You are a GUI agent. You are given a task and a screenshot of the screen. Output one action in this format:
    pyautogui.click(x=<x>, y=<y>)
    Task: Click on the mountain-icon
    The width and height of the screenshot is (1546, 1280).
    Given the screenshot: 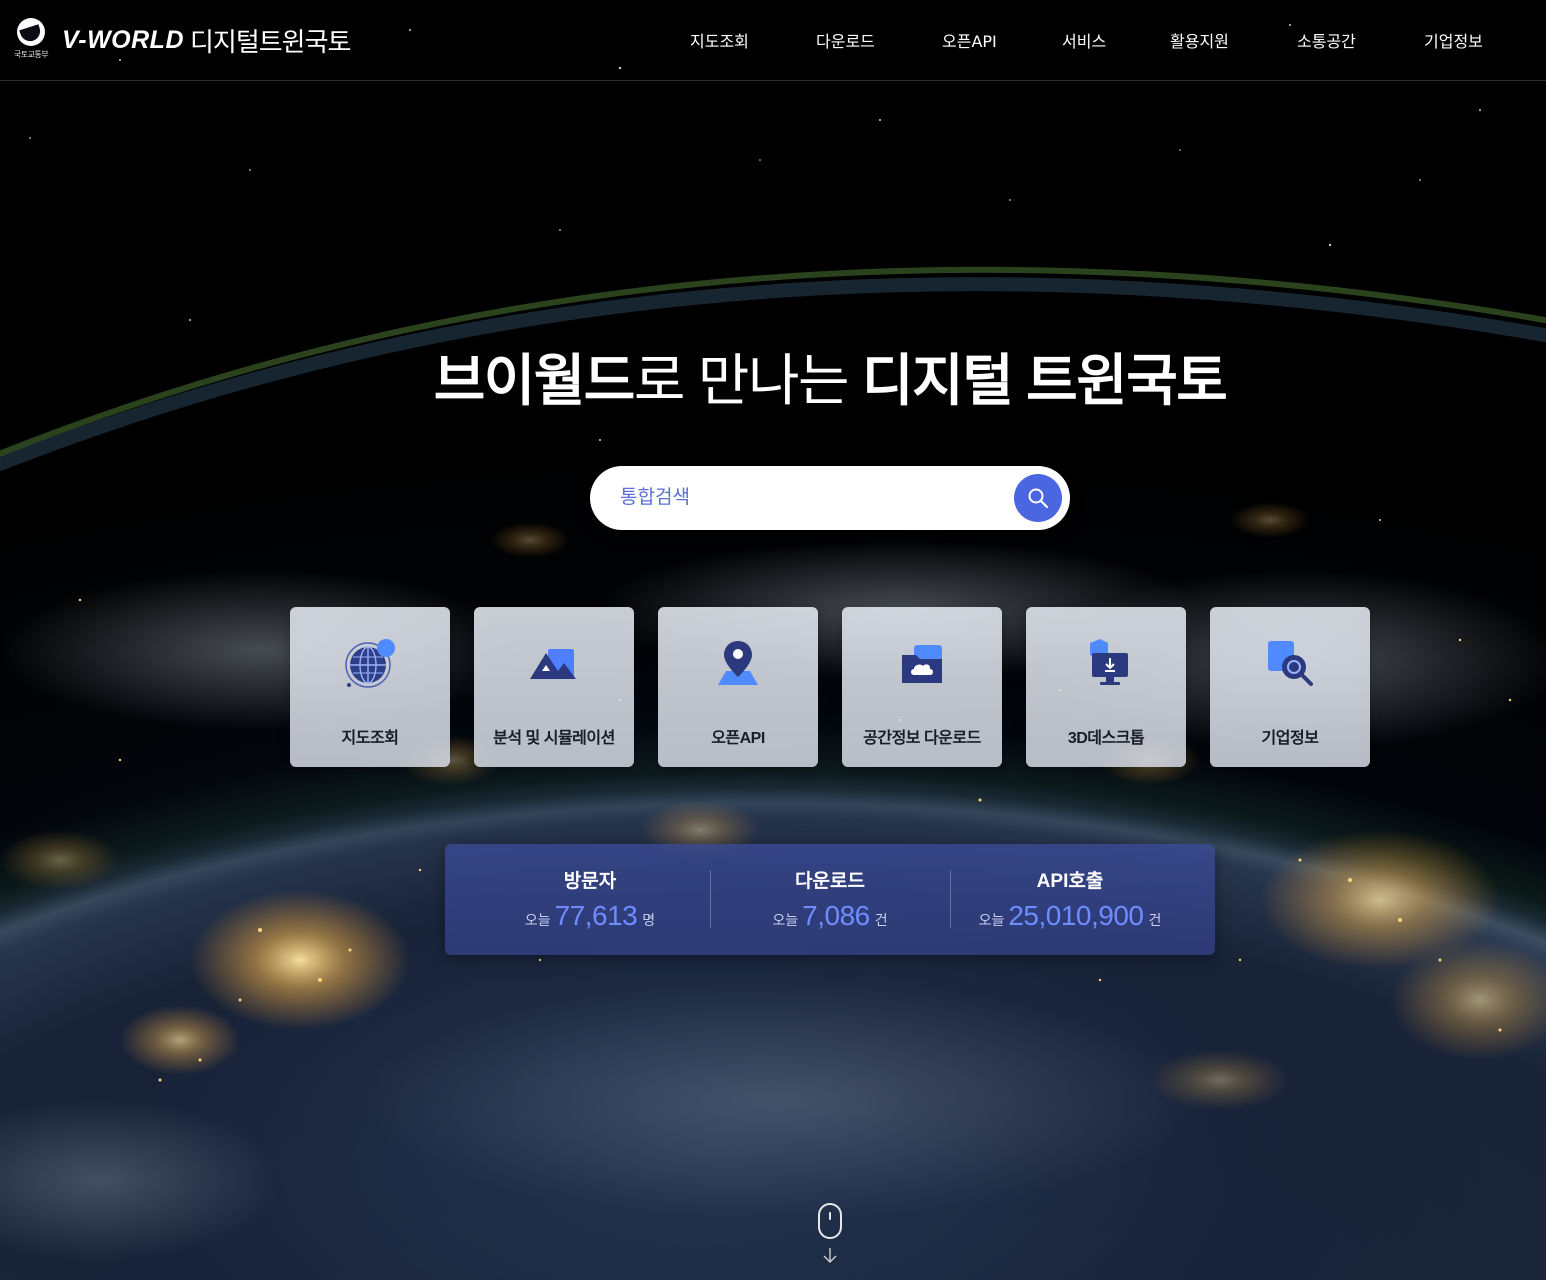 What is the action you would take?
    pyautogui.click(x=553, y=664)
    